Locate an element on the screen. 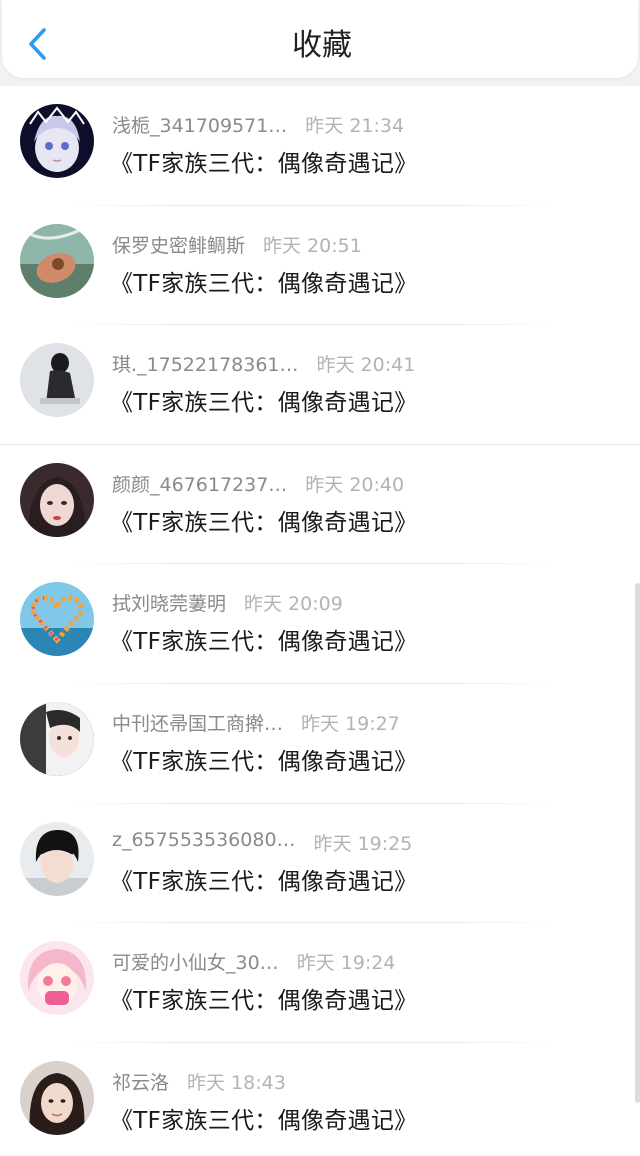 Image resolution: width=640 pixels, height=1156 pixels. list-item: 保罗史密鲱鲷斯 昨天 20:51 《TF家族三代：偶像奇遇记》 is located at coordinates (320, 266).